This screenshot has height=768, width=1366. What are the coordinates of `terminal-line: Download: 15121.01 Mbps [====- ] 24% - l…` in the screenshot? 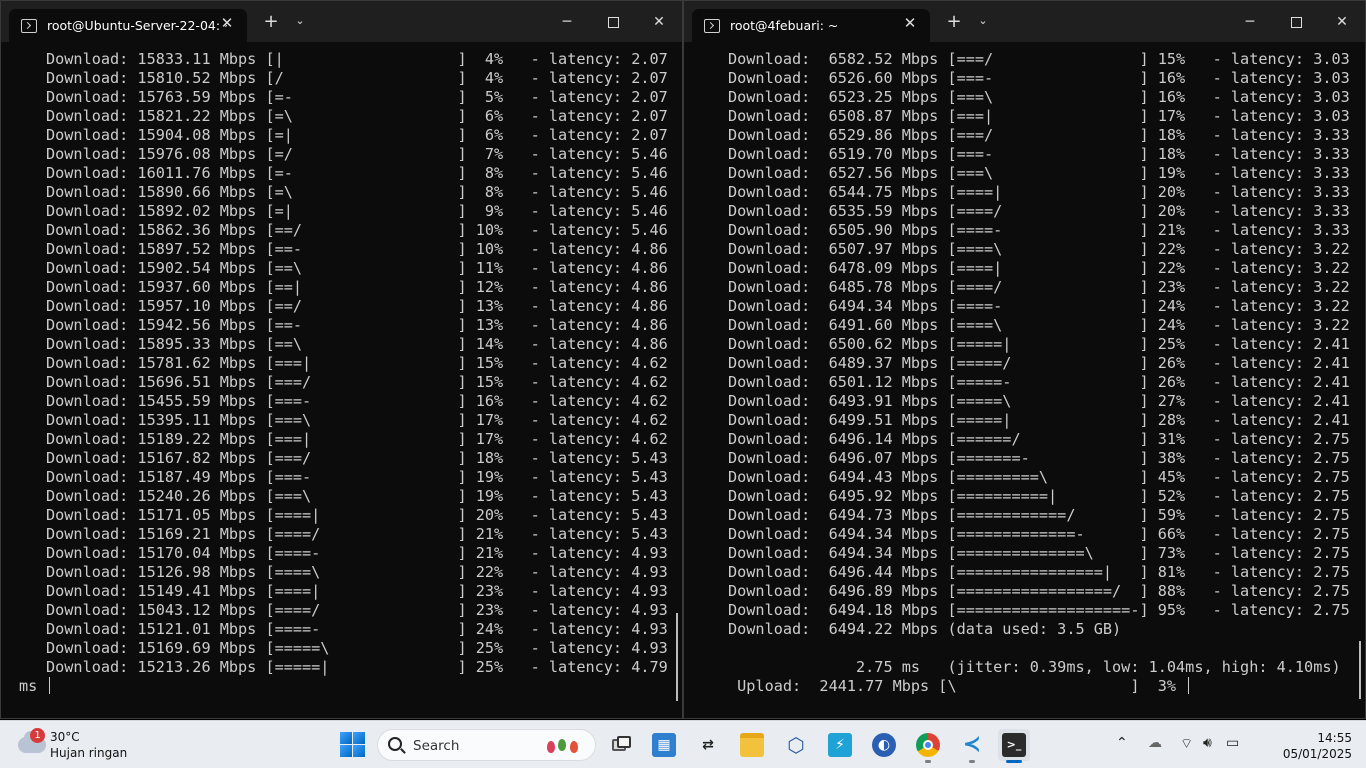 It's located at (357, 629).